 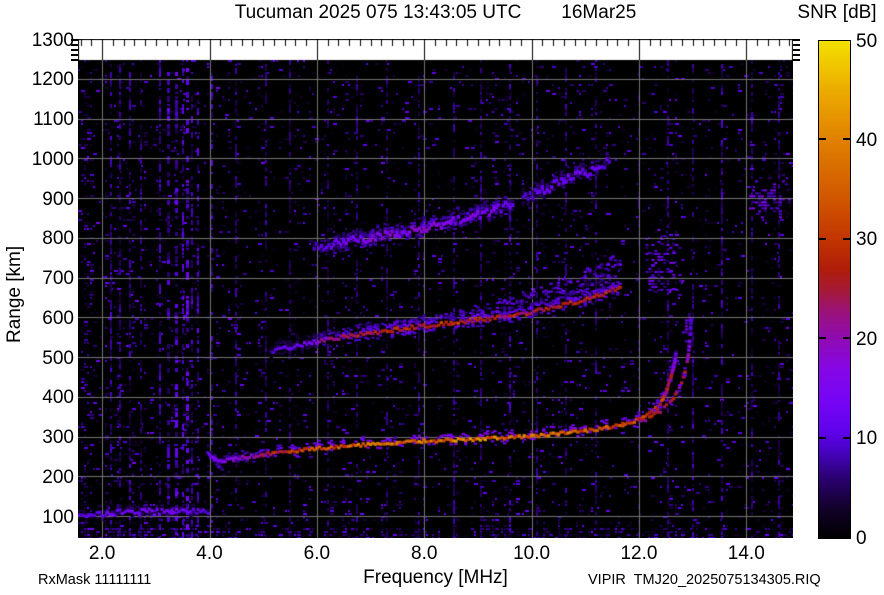 What do you see at coordinates (95, 580) in the screenshot?
I see `rx-mask-label: RxMask 11111111` at bounding box center [95, 580].